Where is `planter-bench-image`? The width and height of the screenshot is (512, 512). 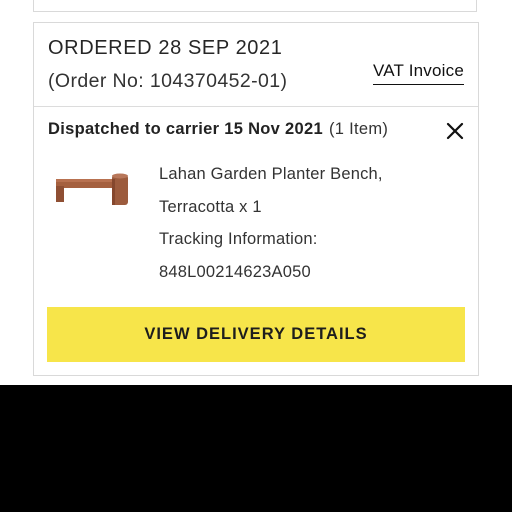
planter-bench-image is located at coordinates (91, 191).